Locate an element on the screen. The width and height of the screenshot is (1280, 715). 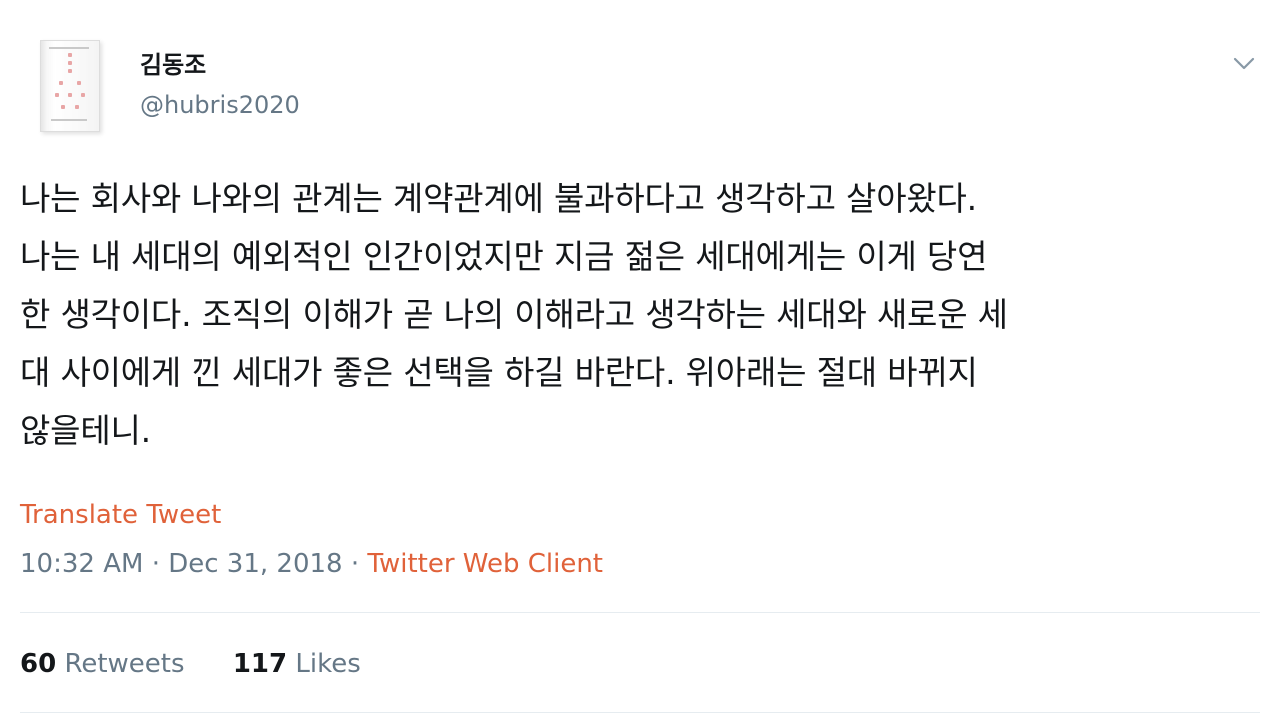
likes-stat: 117 Likes is located at coordinates (297, 664).